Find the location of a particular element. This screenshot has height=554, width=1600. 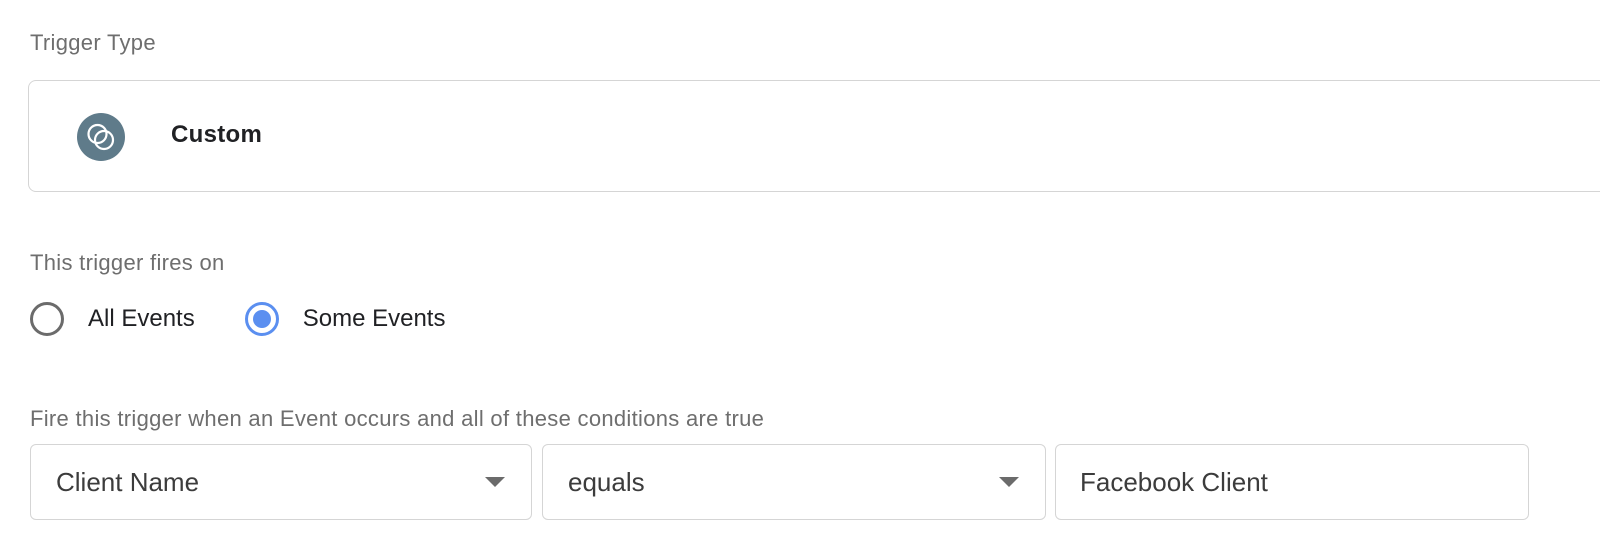

radio-unchecked-icon is located at coordinates (47, 319).